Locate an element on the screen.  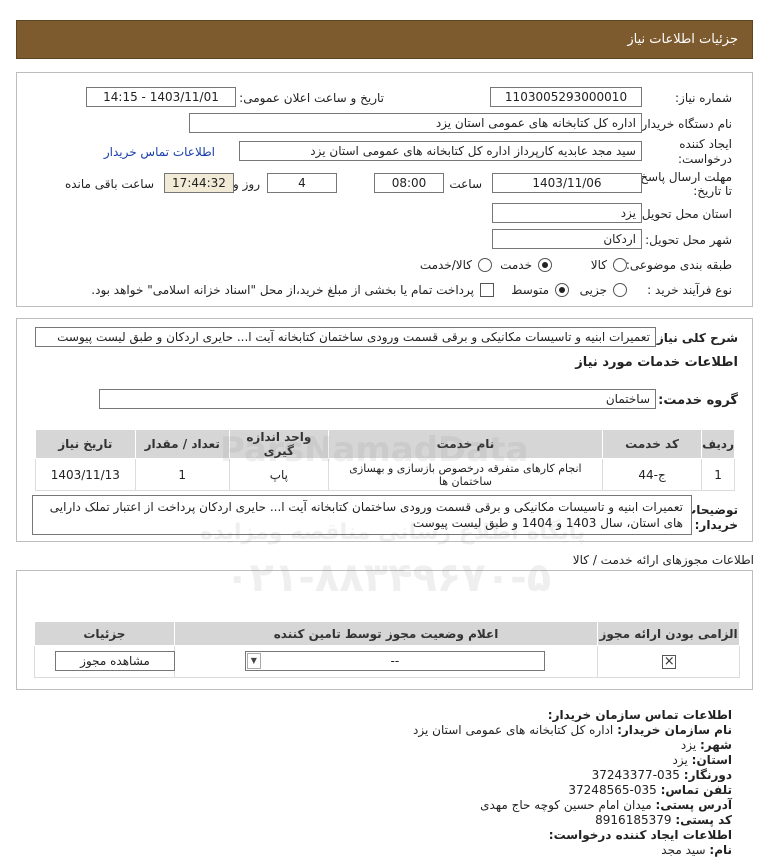
city-field: اردکان is located at coordinates (567, 239).